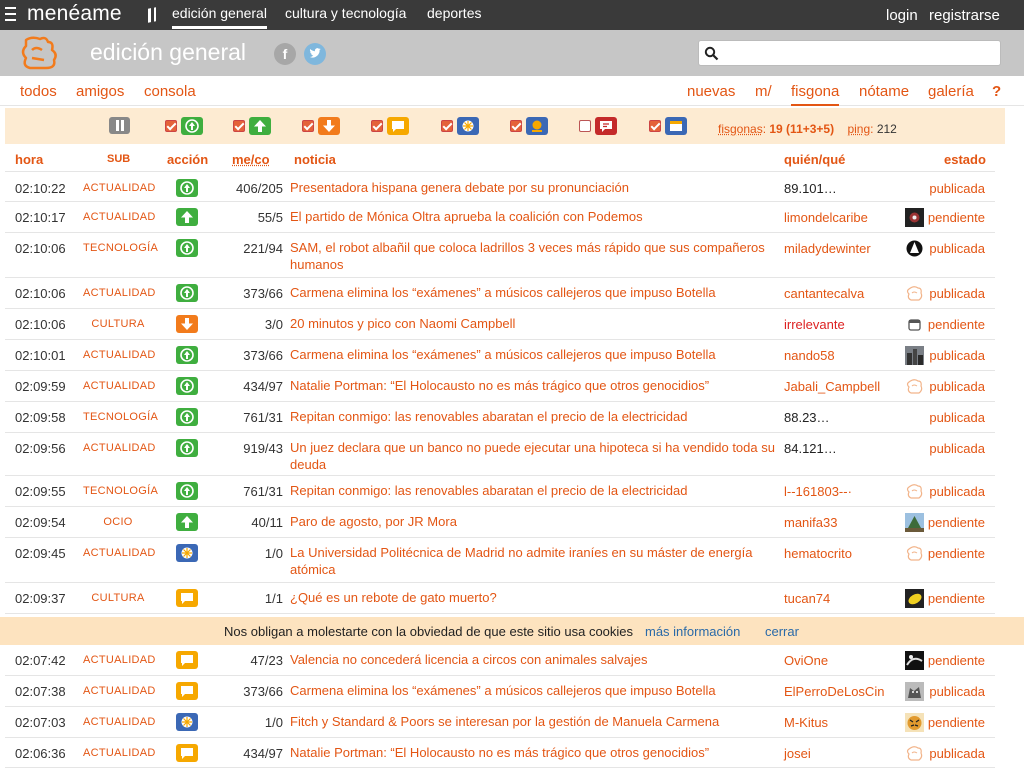  Describe the element at coordinates (858, 53) in the screenshot. I see `search-input` at that location.